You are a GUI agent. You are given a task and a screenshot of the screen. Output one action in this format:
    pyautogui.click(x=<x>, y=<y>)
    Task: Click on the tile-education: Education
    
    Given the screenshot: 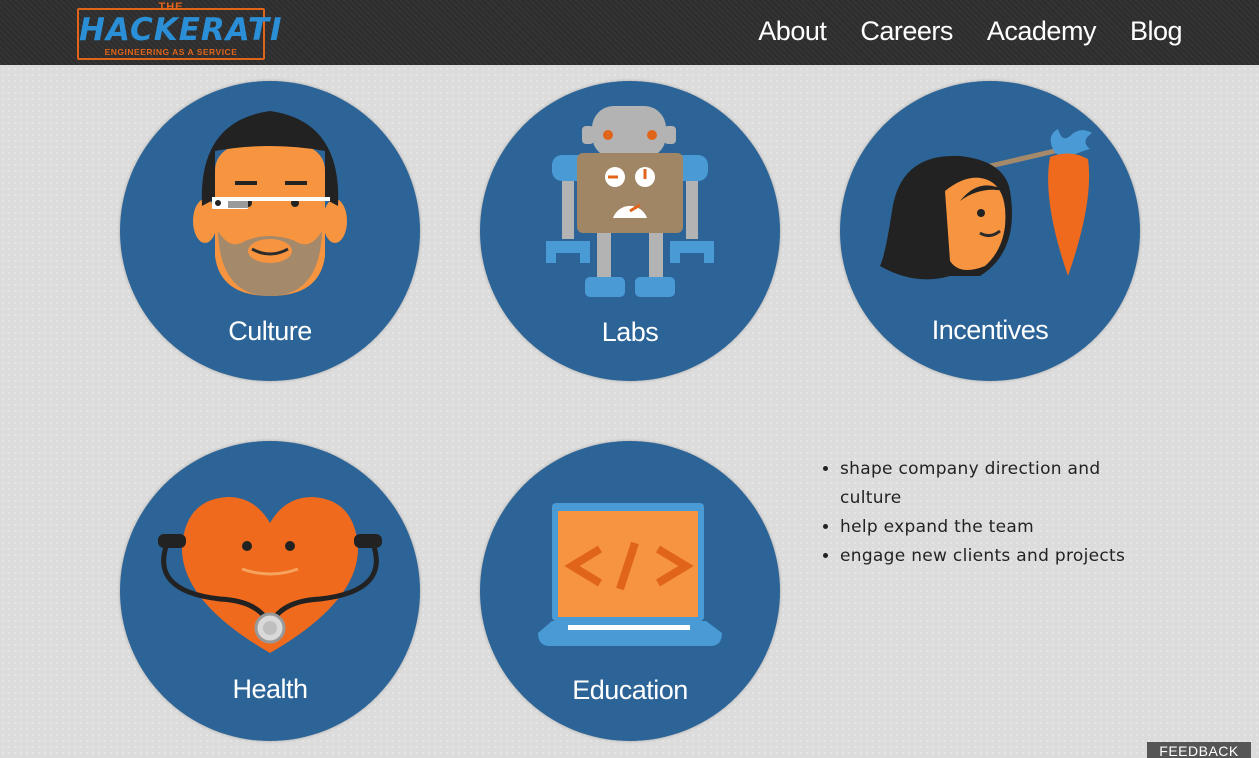 What is the action you would take?
    pyautogui.click(x=630, y=591)
    